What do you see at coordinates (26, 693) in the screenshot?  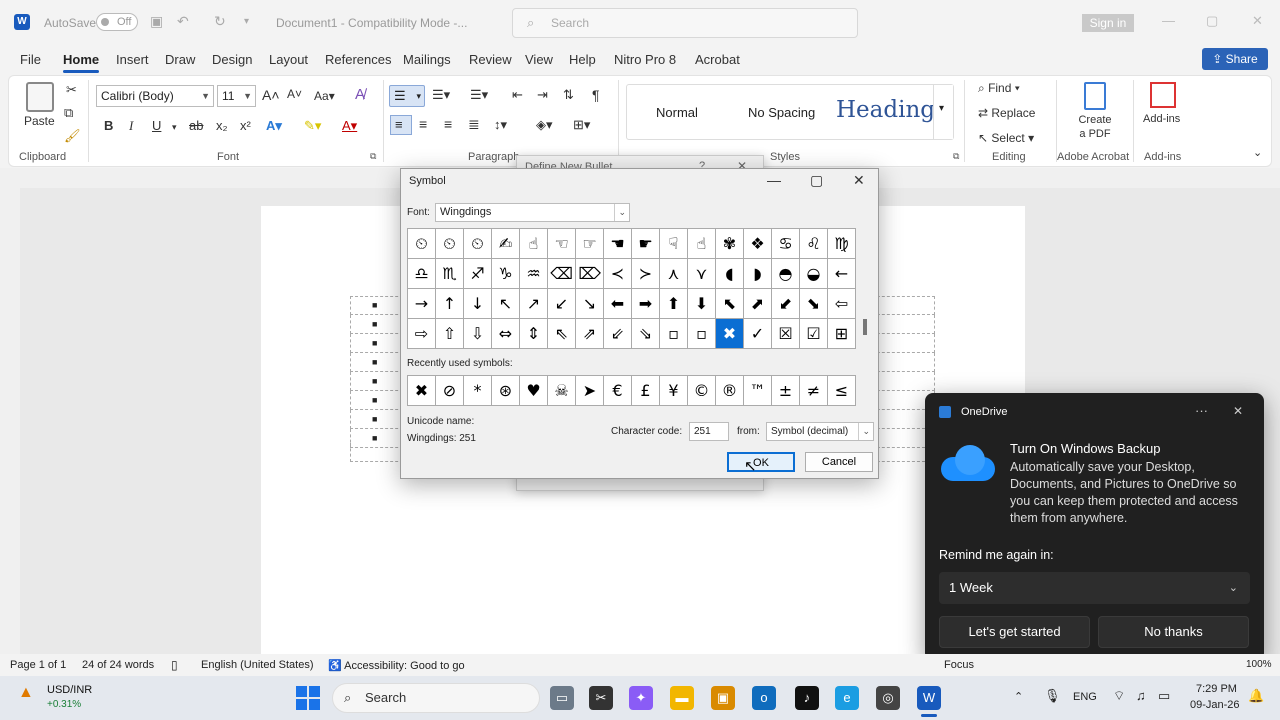 I see `stocks-icon: ▲` at bounding box center [26, 693].